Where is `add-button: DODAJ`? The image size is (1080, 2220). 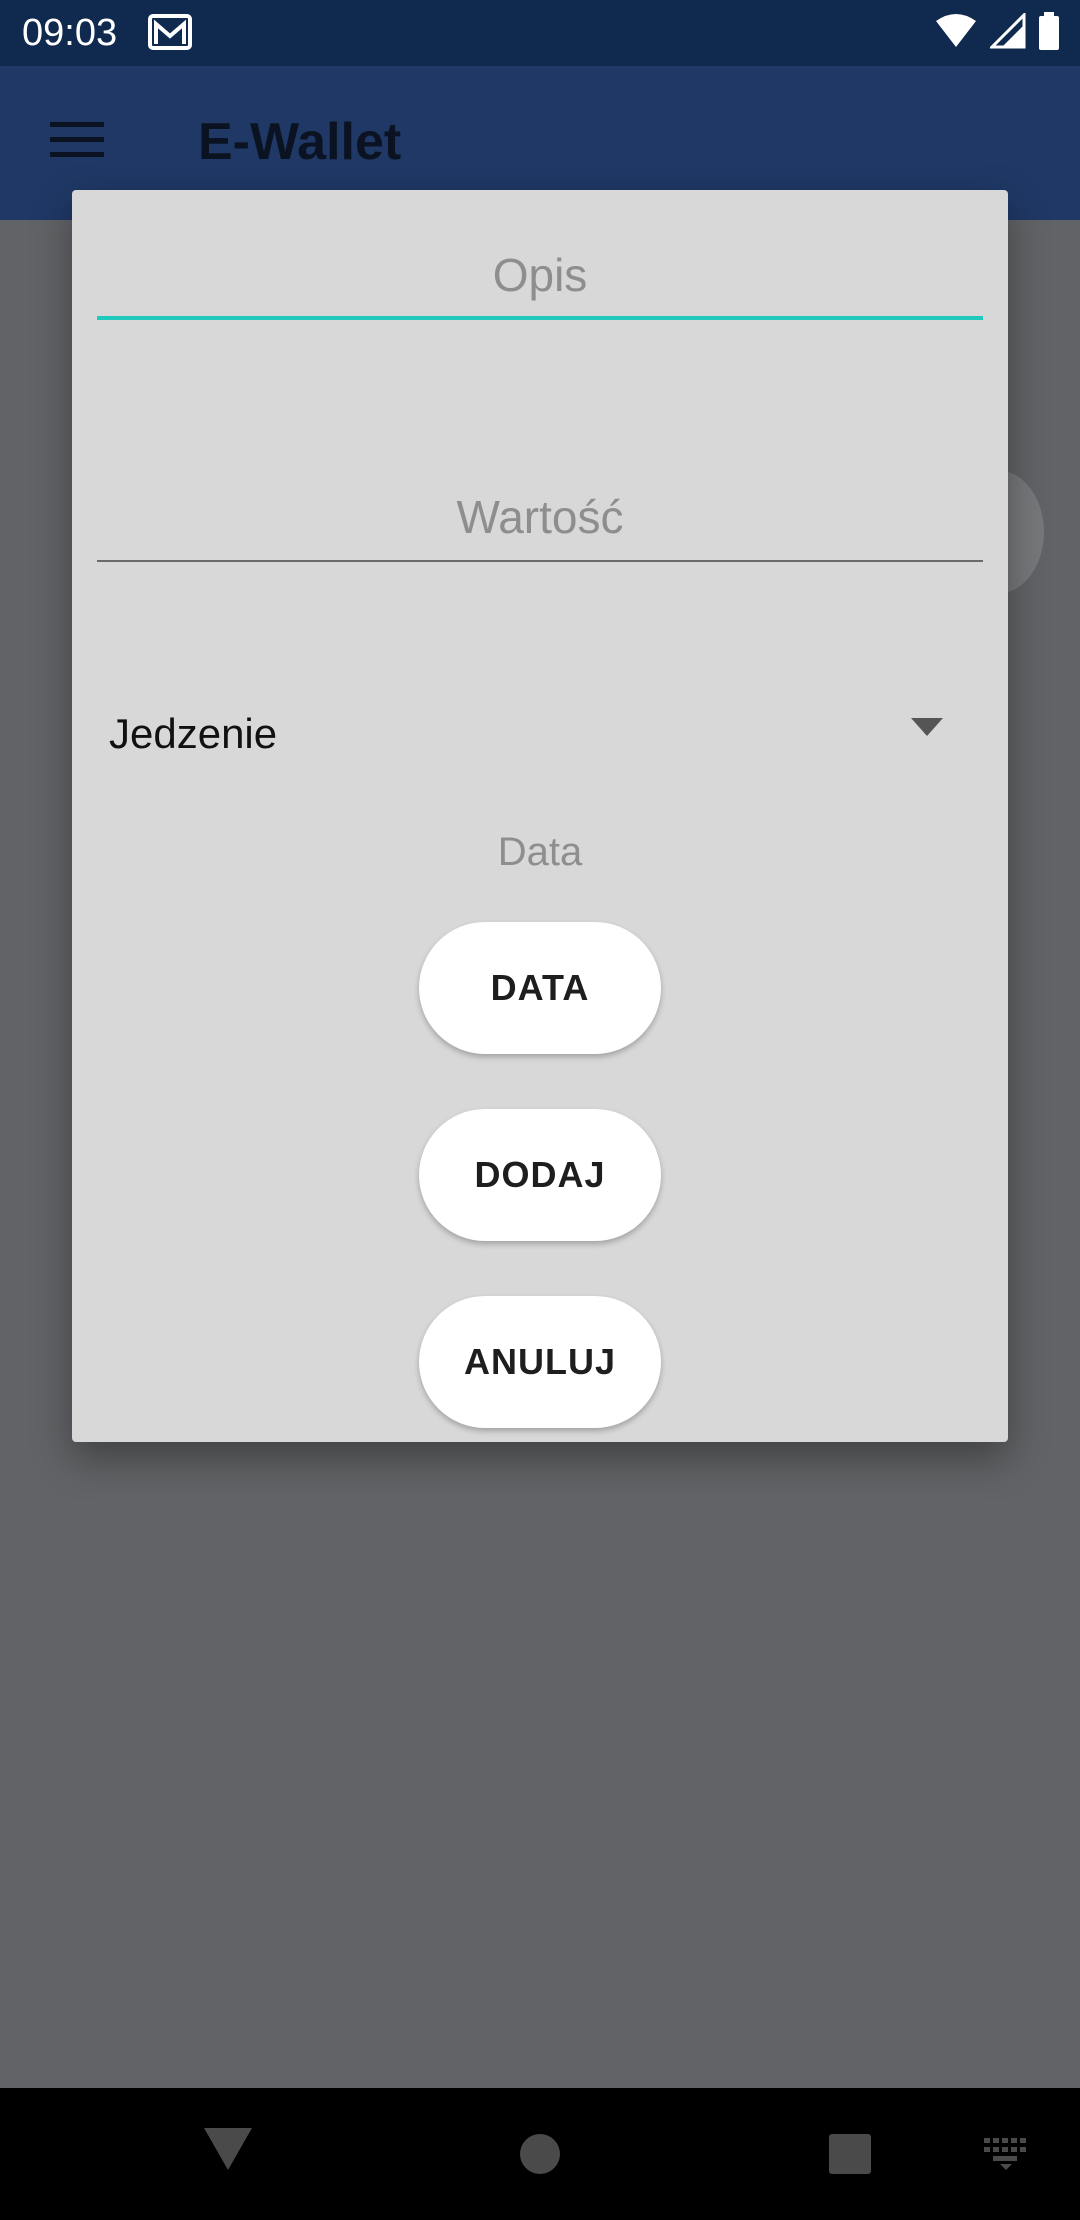
add-button: DODAJ is located at coordinates (540, 1175).